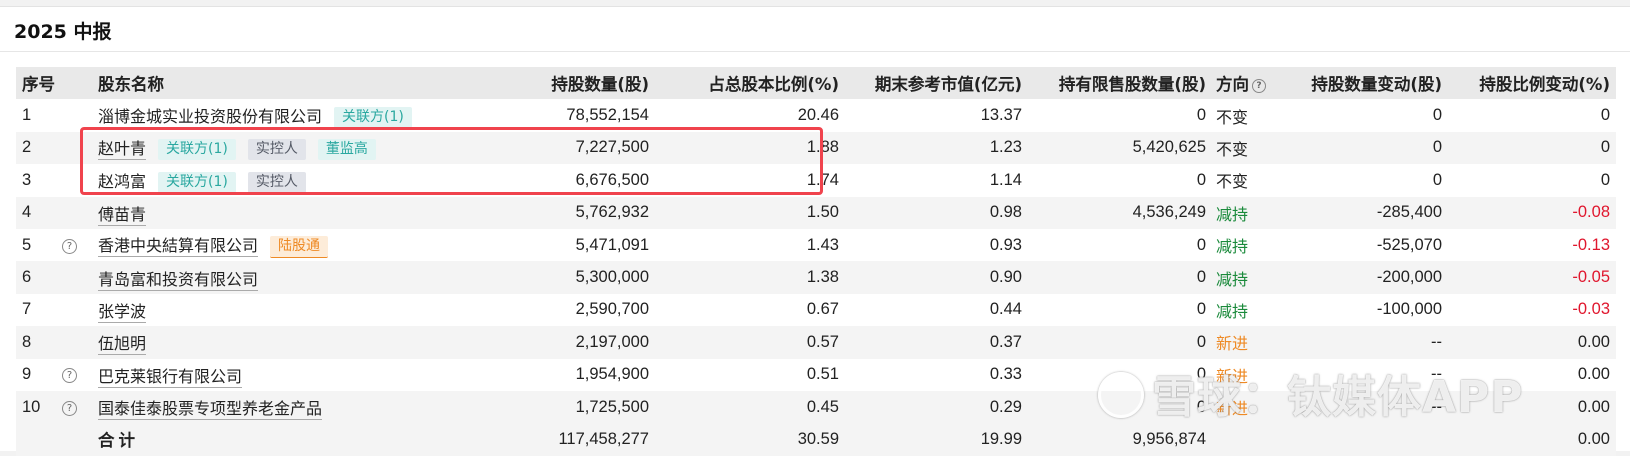  Describe the element at coordinates (822, 309) in the screenshot. I see `pct-value: 0.67` at that location.